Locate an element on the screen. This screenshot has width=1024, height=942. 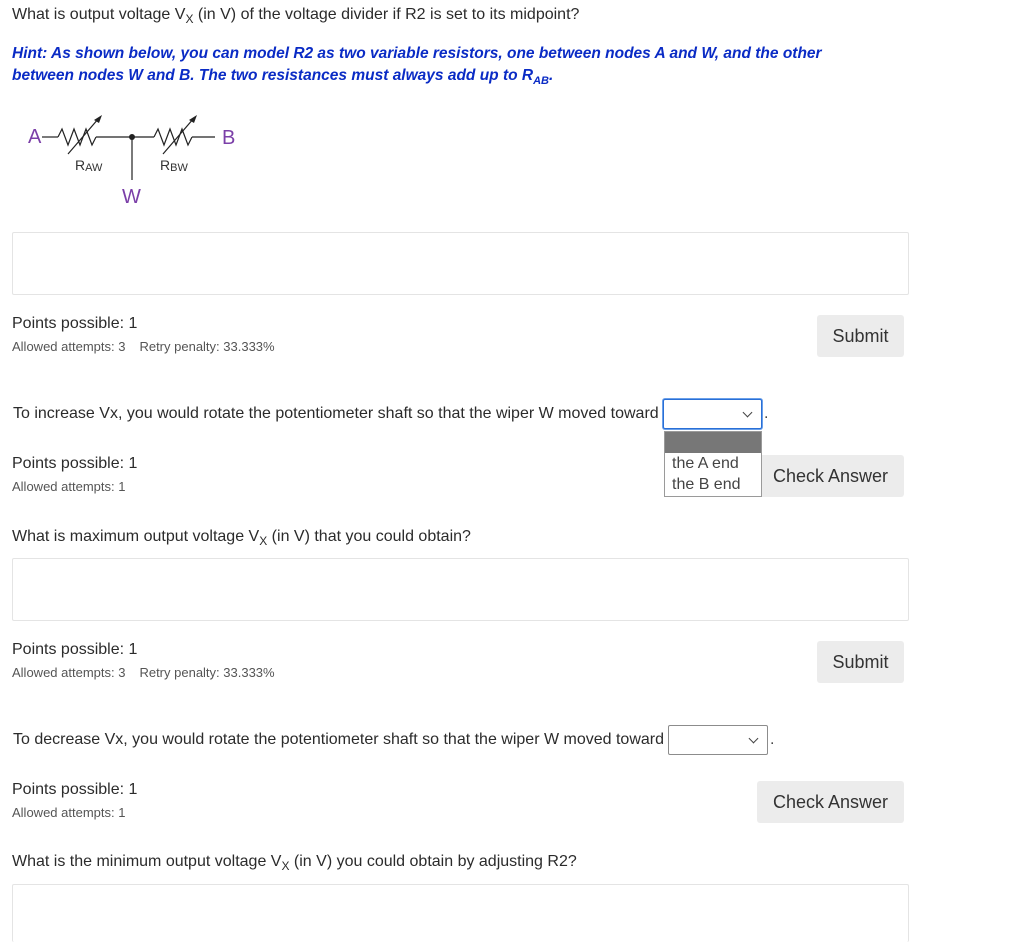
r-aw-label: RAW is located at coordinates (89, 165).